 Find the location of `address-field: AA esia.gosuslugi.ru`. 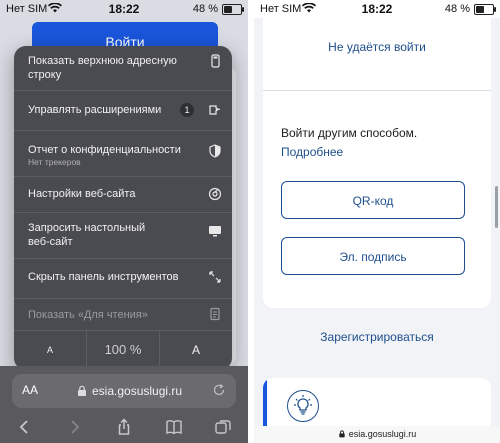

address-field: AA esia.gosuslugi.ru is located at coordinates (124, 391).